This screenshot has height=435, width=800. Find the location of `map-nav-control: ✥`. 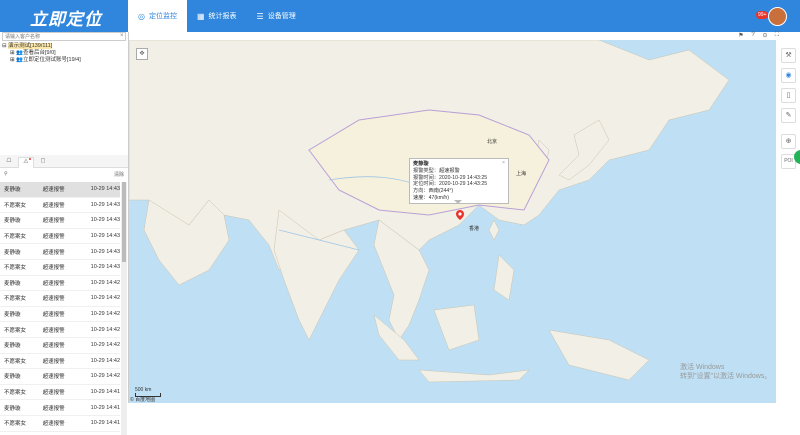

map-nav-control: ✥ is located at coordinates (142, 54).